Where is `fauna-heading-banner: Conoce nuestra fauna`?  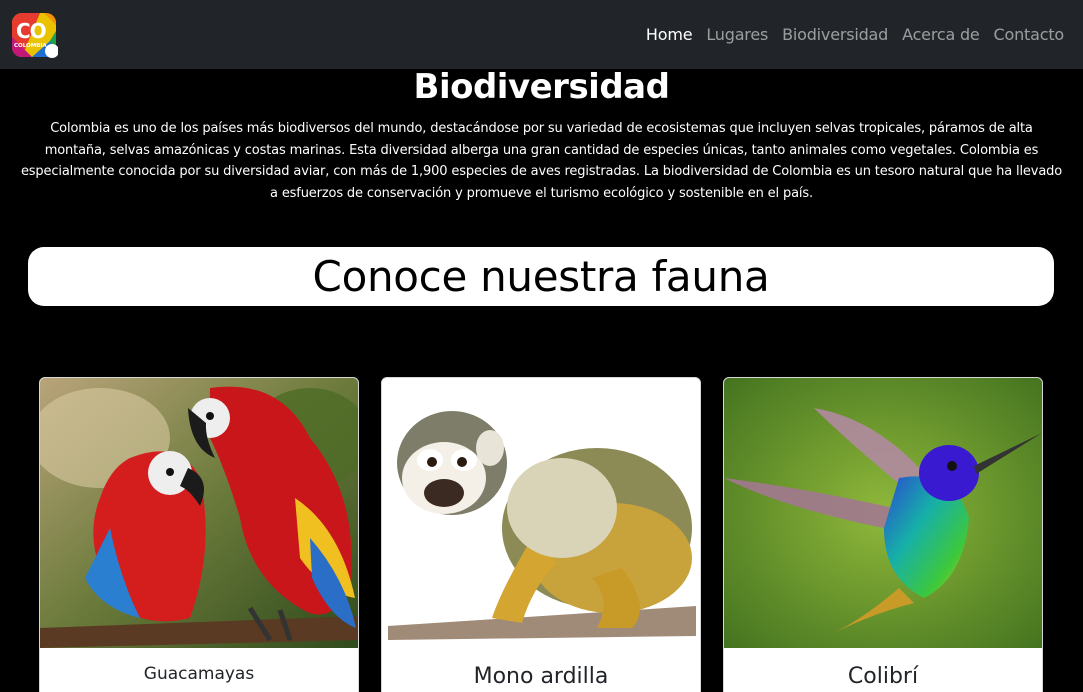 fauna-heading-banner: Conoce nuestra fauna is located at coordinates (541, 276).